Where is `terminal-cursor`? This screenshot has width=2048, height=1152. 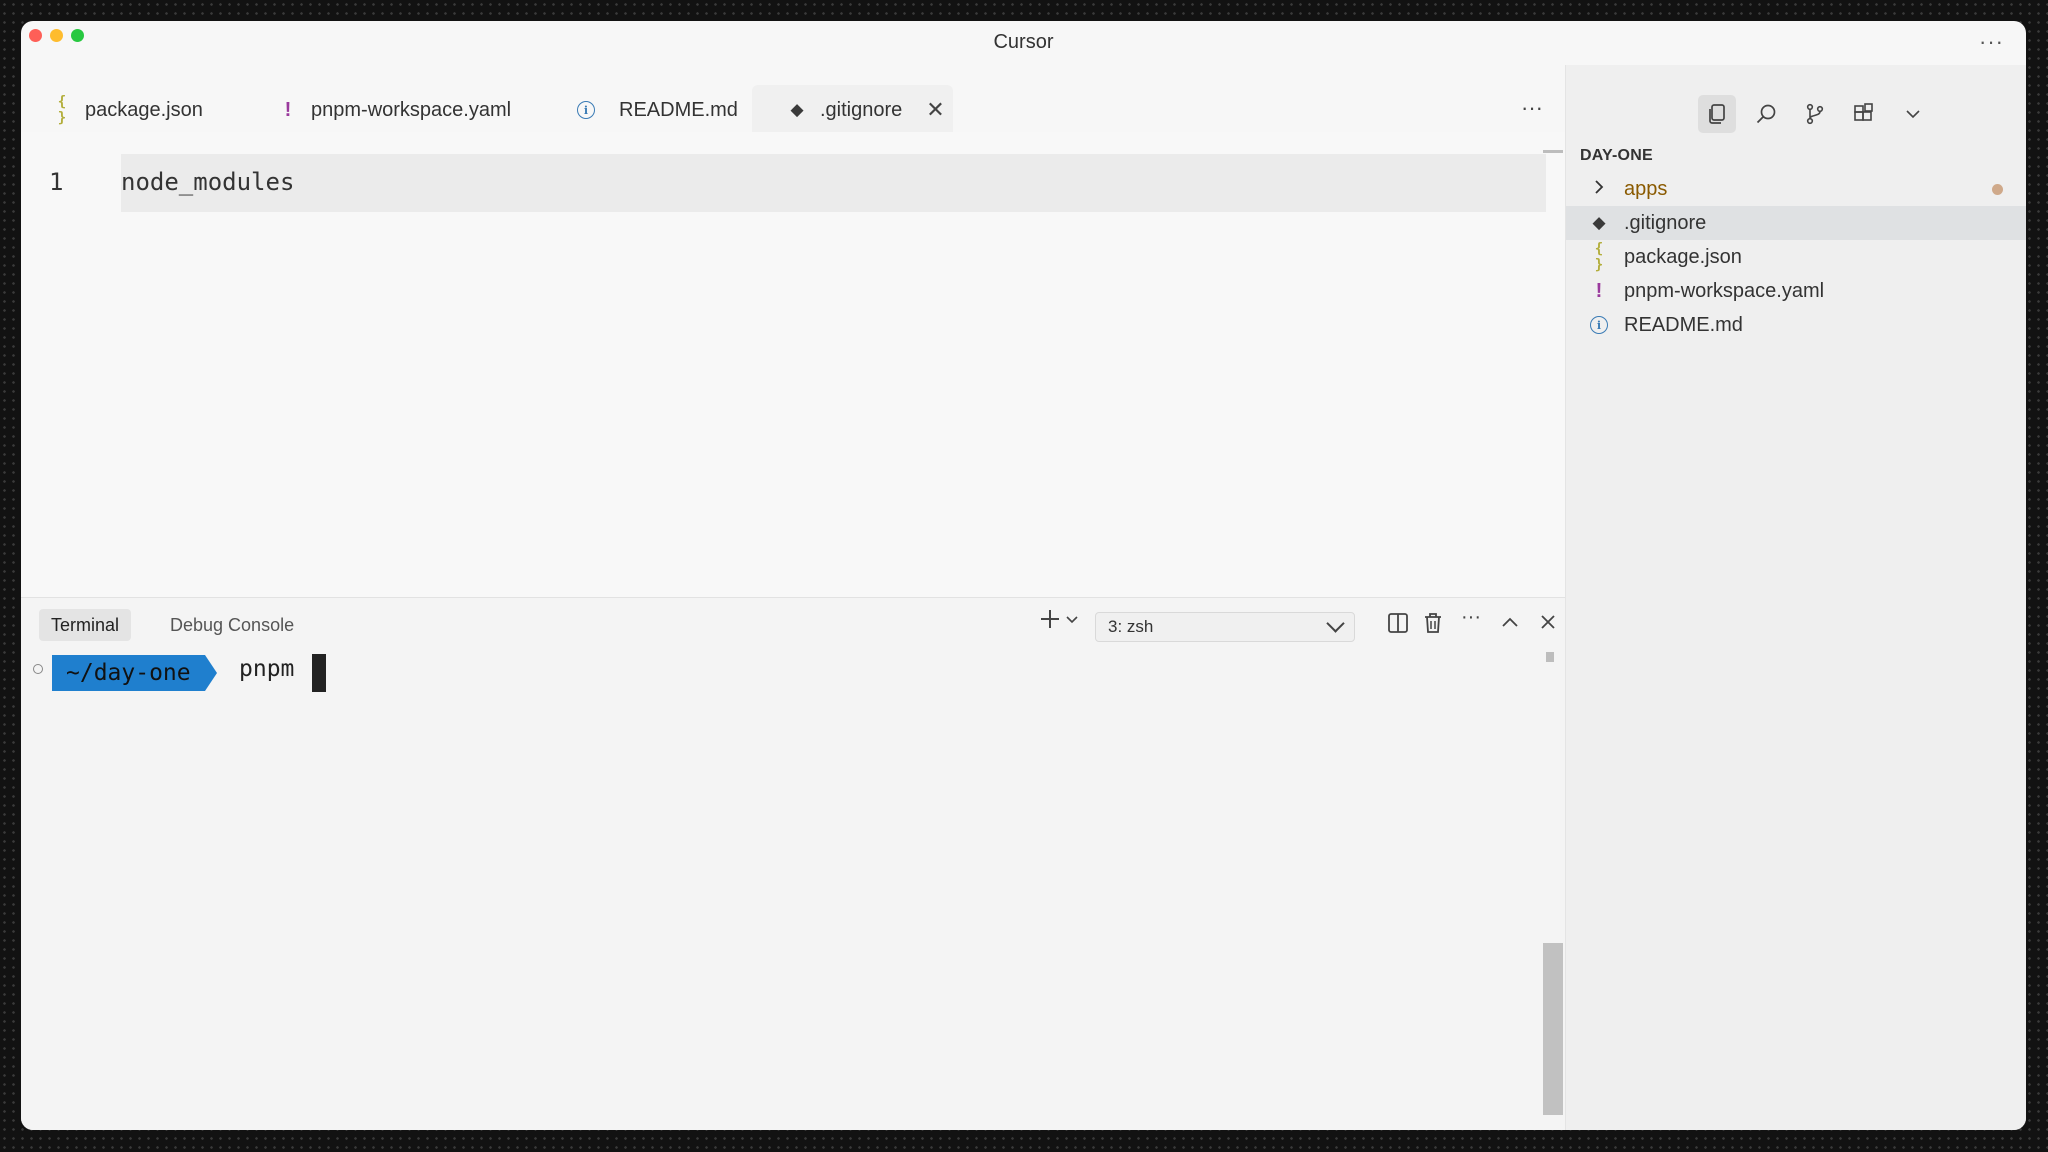 terminal-cursor is located at coordinates (319, 673).